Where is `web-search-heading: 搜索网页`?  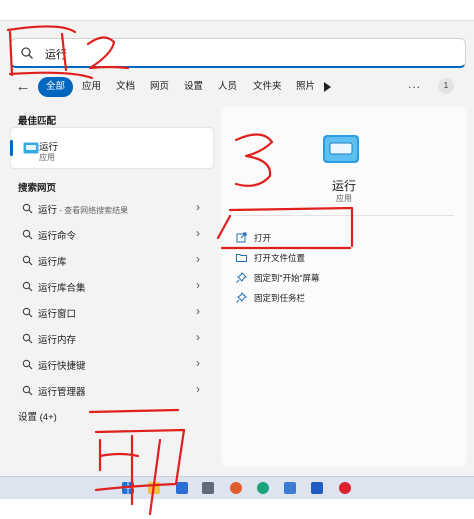
web-search-heading: 搜索网页 is located at coordinates (37, 188).